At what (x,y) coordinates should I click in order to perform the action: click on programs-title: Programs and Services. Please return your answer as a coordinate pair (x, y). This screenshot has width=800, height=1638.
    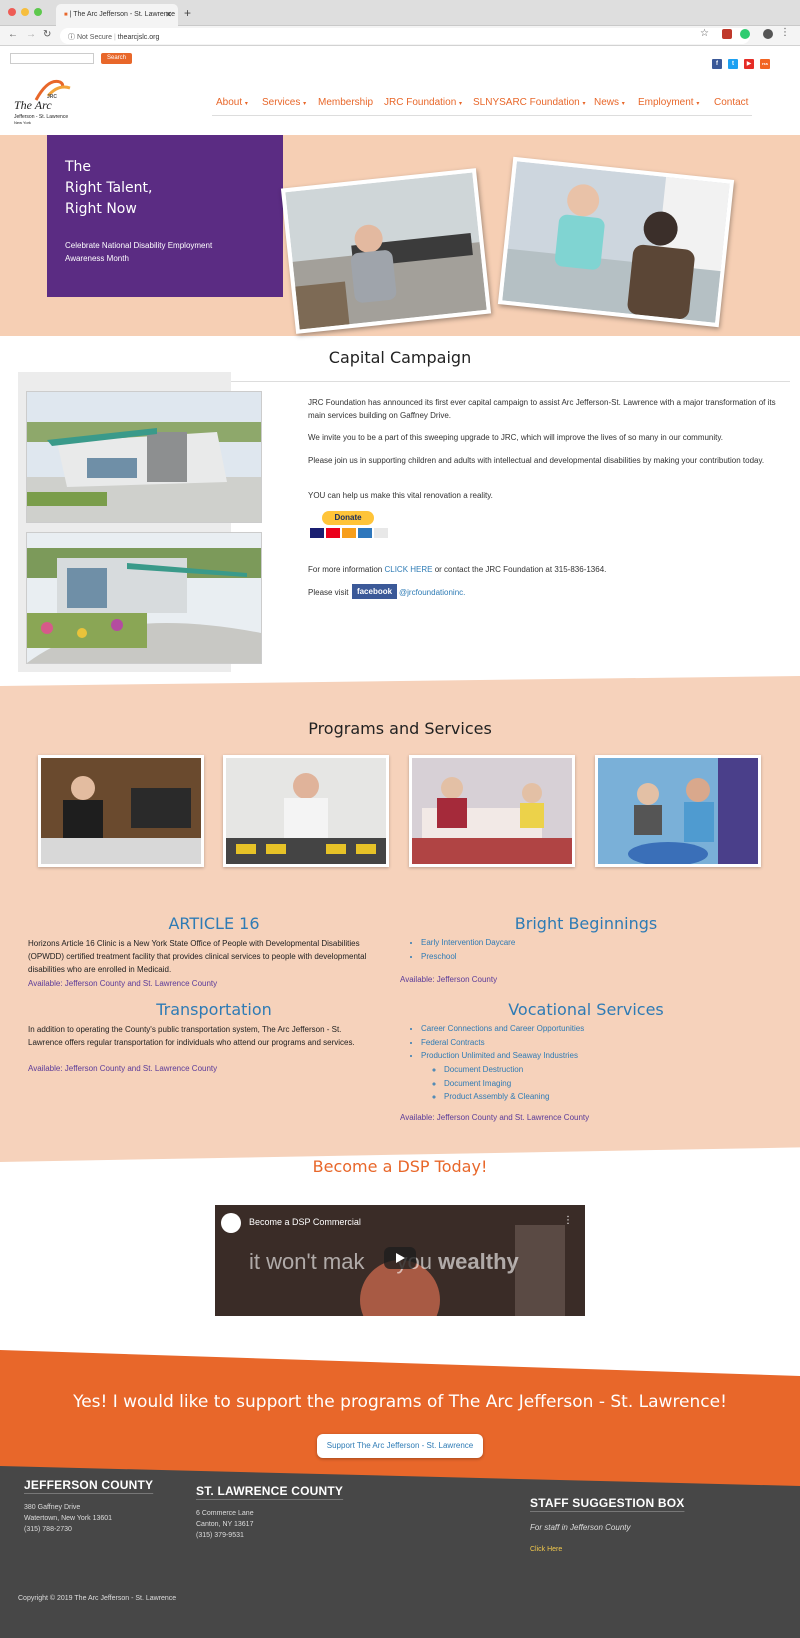
    Looking at the image, I should click on (400, 728).